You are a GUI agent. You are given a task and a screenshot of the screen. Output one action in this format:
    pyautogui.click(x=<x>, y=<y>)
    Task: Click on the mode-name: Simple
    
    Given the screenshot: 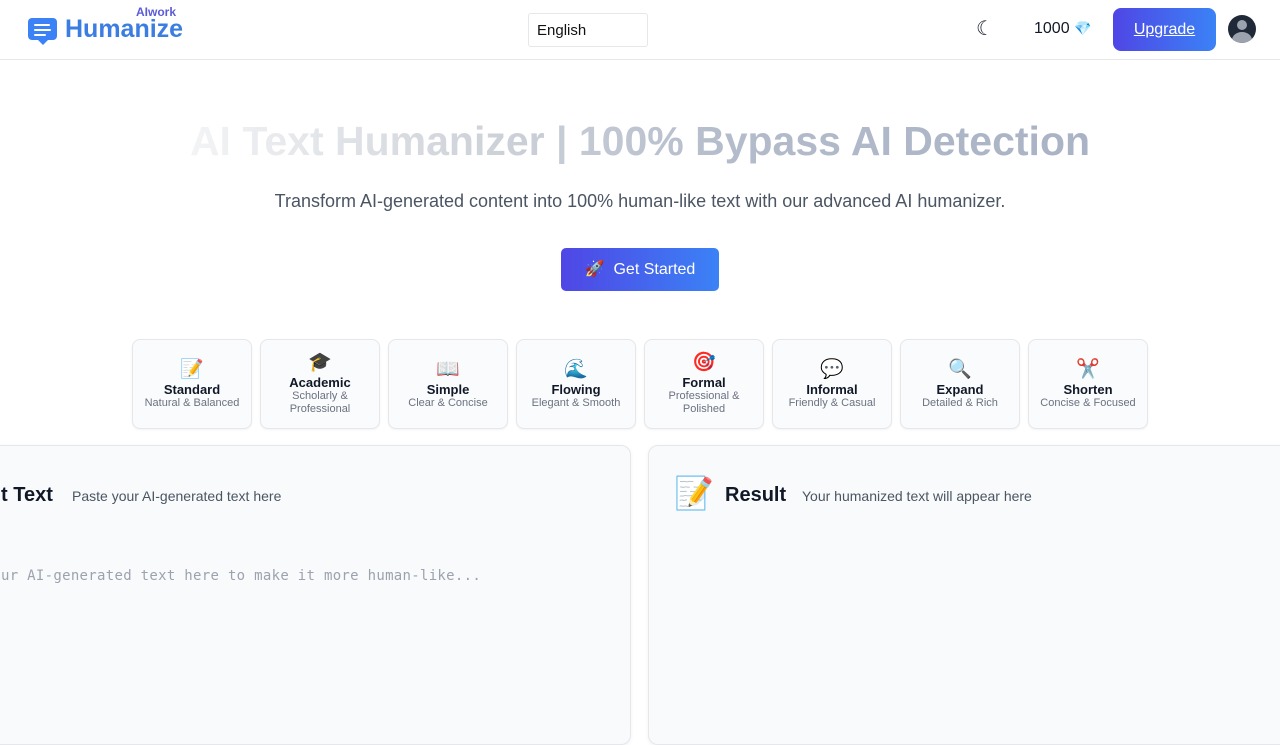 What is the action you would take?
    pyautogui.click(x=448, y=389)
    